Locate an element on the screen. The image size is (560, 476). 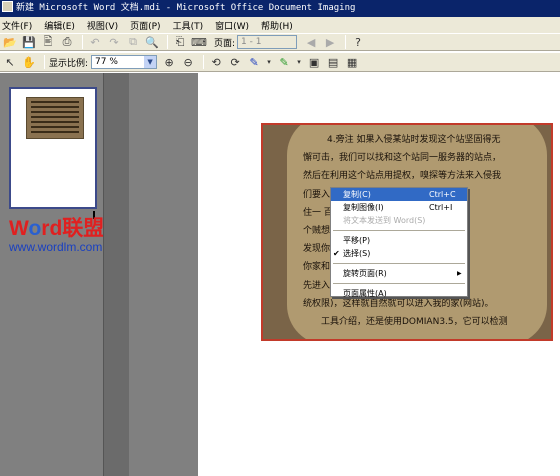
thumbnail-image is located at coordinates (55, 118).